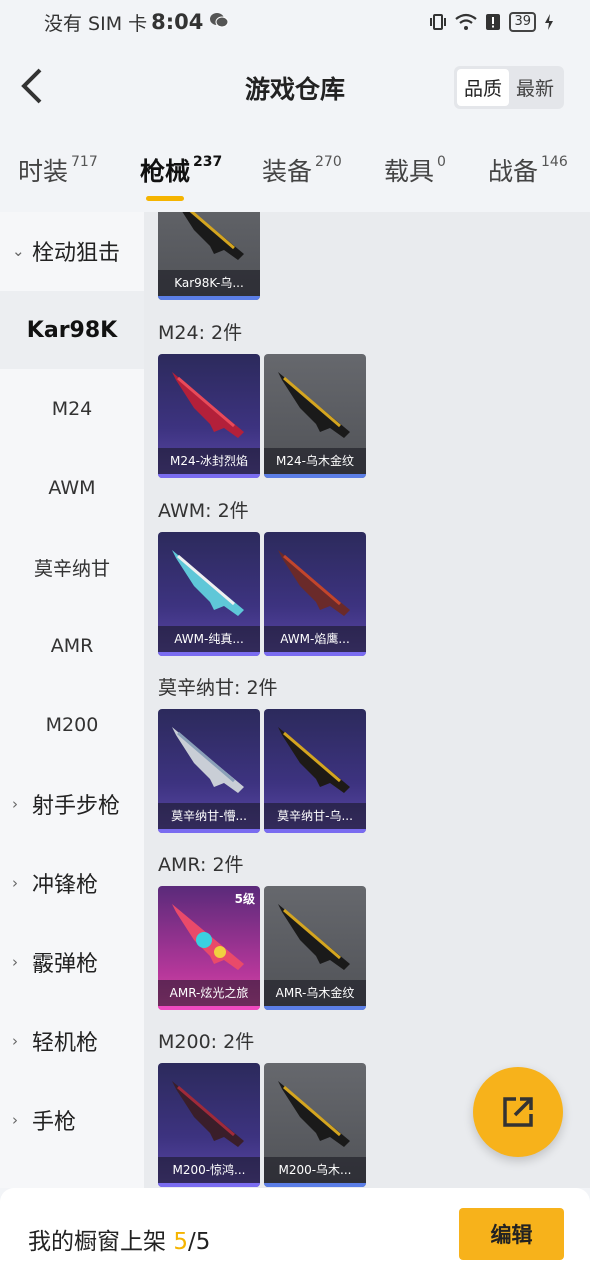 Image resolution: width=590 pixels, height=1280 pixels. I want to click on skin-card: AMR-乌木金纹, so click(315, 948).